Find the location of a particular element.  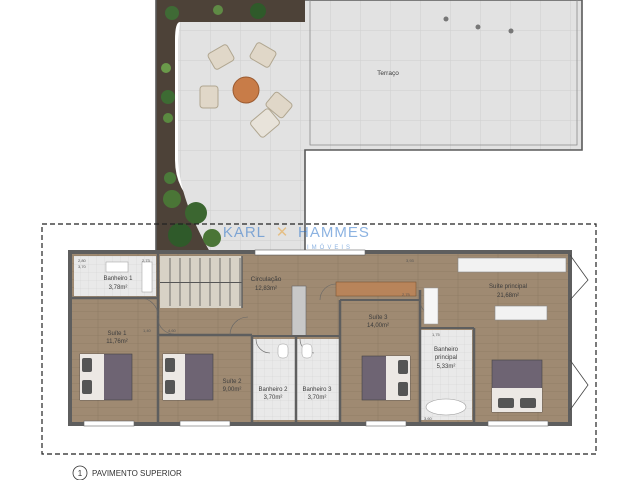

bed-suite1 is located at coordinates (106, 377).